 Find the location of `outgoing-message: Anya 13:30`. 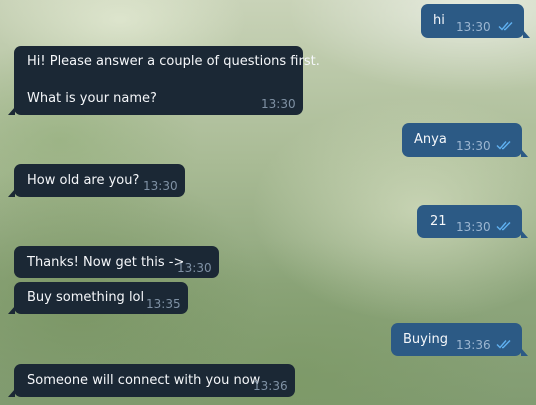

outgoing-message: Anya 13:30 is located at coordinates (465, 140).